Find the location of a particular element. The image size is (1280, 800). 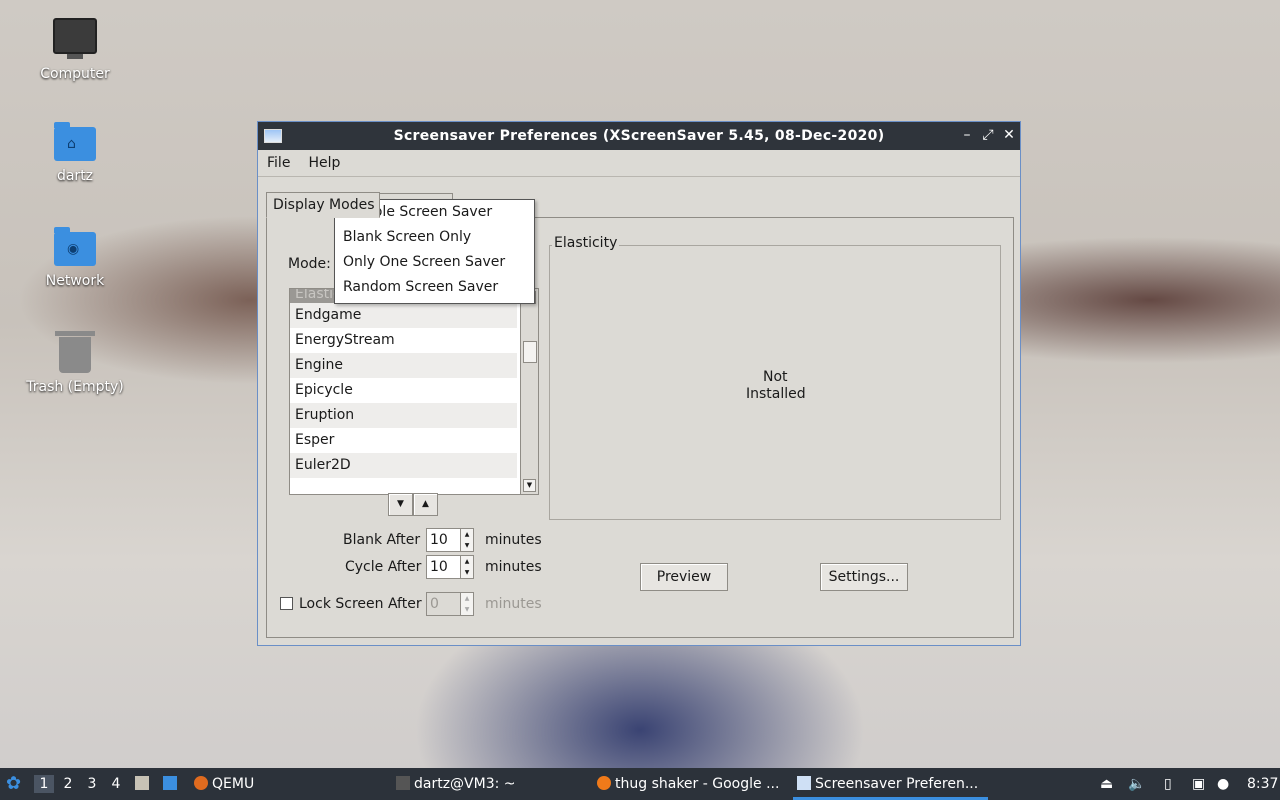

desktop-icon-trash: Trash (Empty) is located at coordinates (75, 363).